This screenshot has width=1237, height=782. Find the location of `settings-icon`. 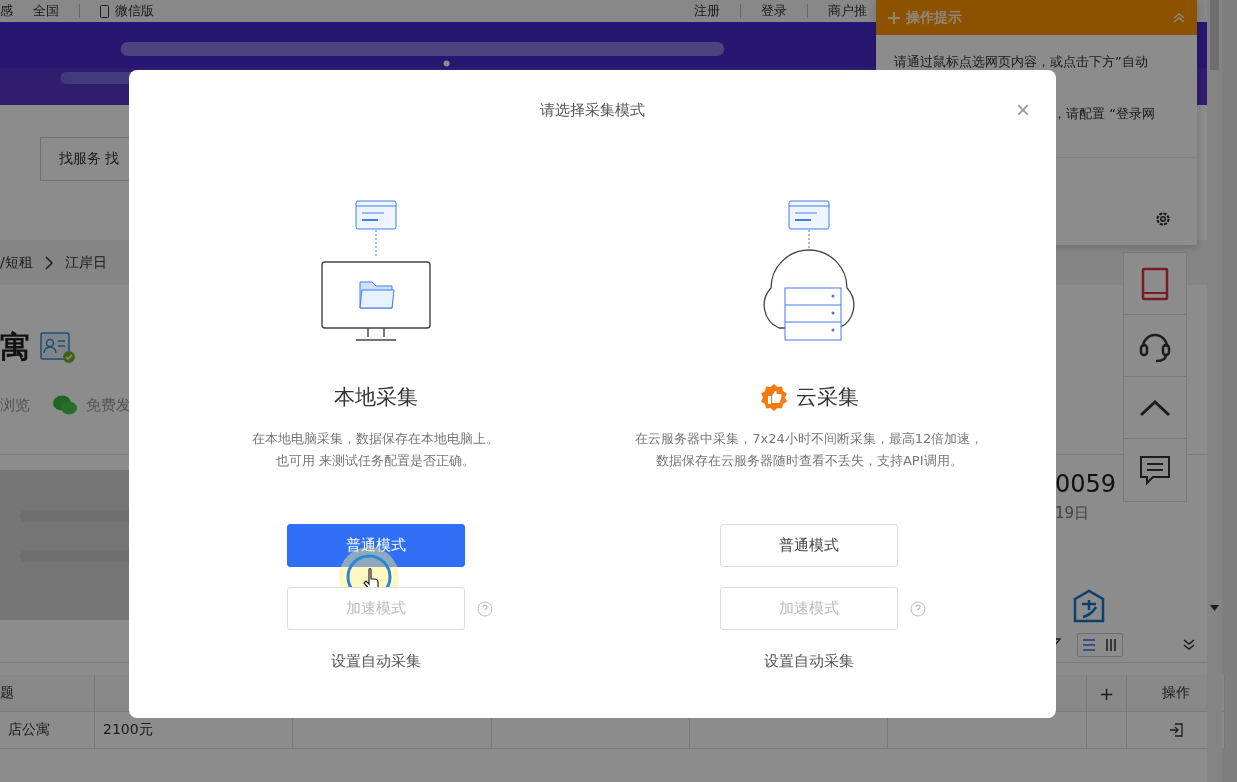

settings-icon is located at coordinates (1163, 219).